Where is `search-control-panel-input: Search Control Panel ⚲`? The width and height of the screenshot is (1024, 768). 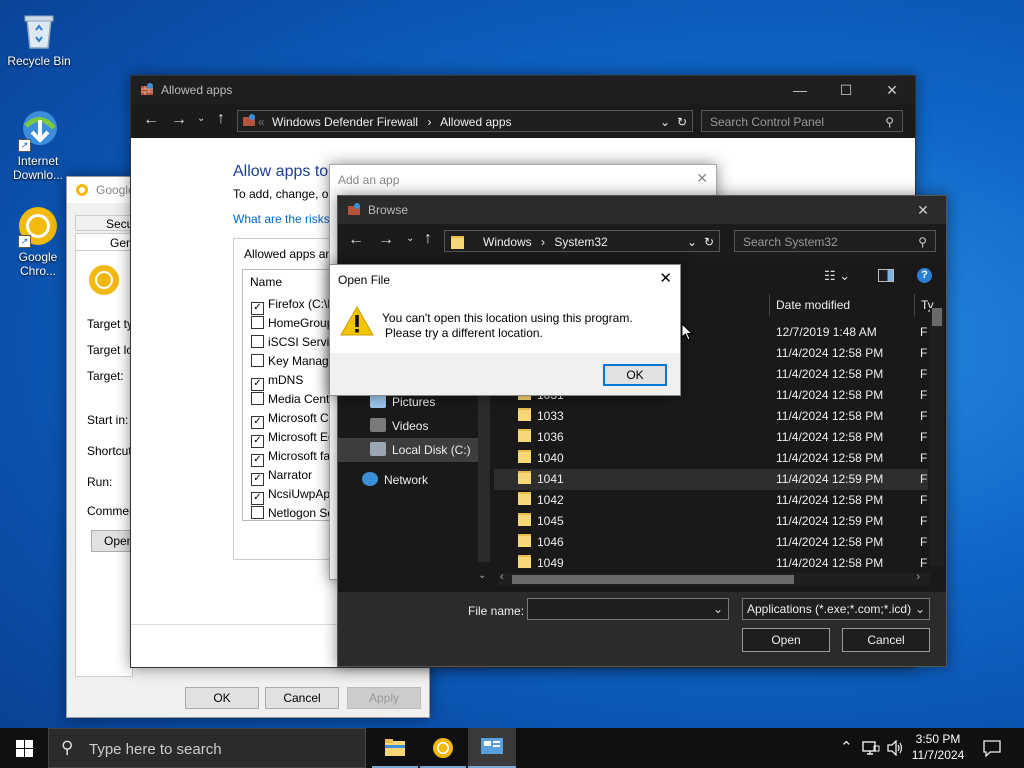
search-control-panel-input: Search Control Panel ⚲ is located at coordinates (802, 121).